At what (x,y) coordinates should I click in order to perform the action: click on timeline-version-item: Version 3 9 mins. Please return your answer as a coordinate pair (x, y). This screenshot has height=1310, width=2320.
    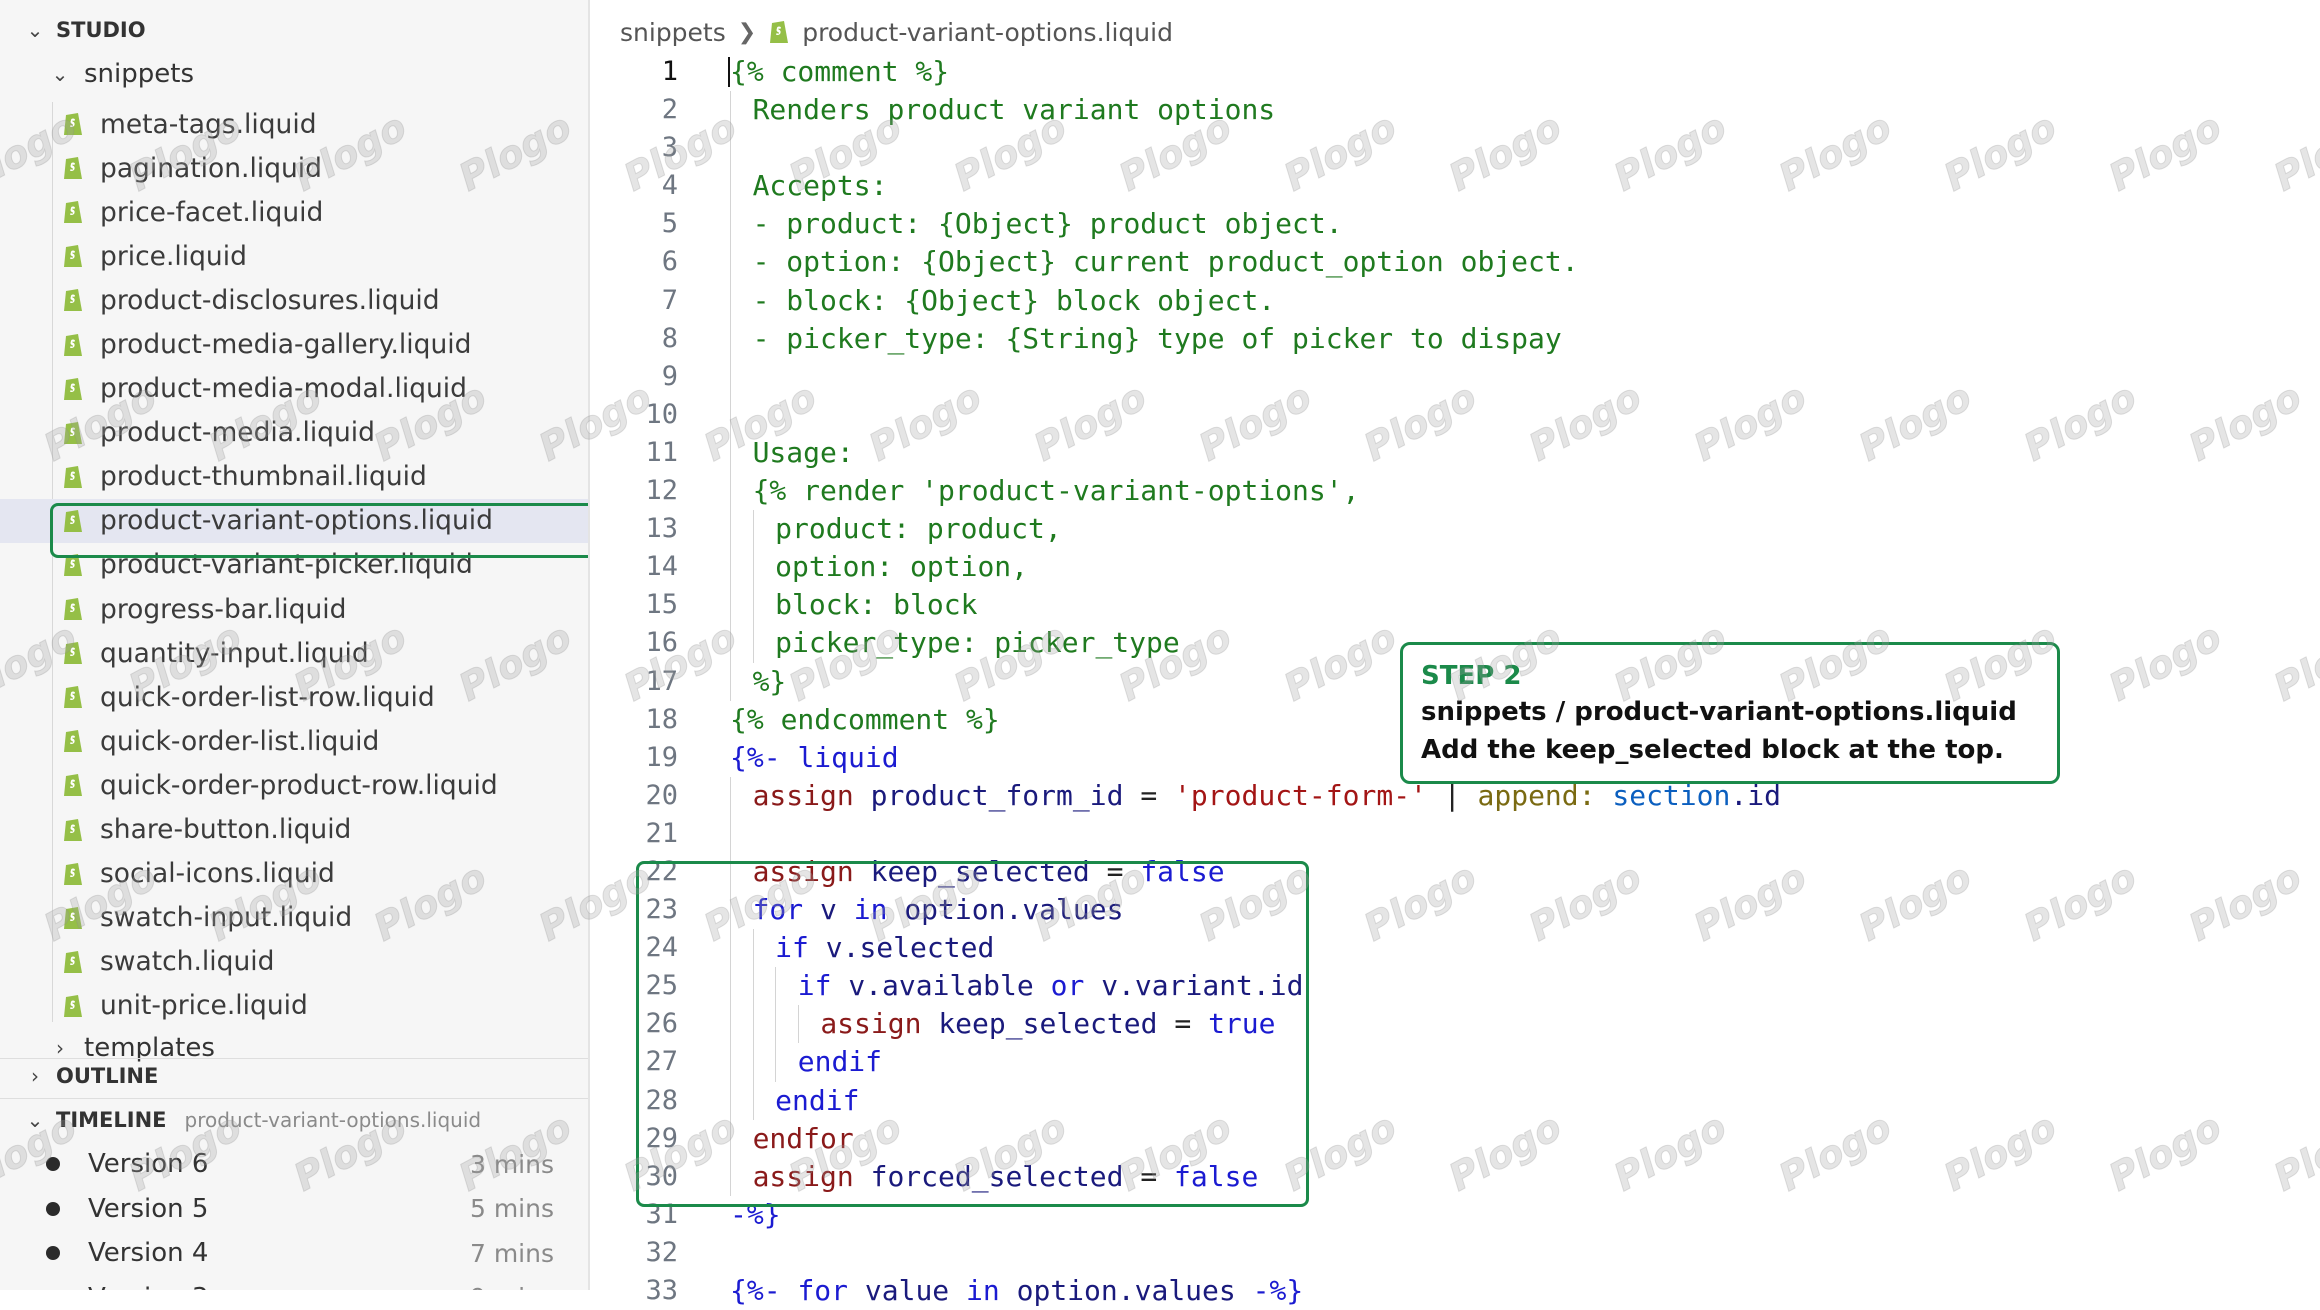
    Looking at the image, I should click on (294, 1283).